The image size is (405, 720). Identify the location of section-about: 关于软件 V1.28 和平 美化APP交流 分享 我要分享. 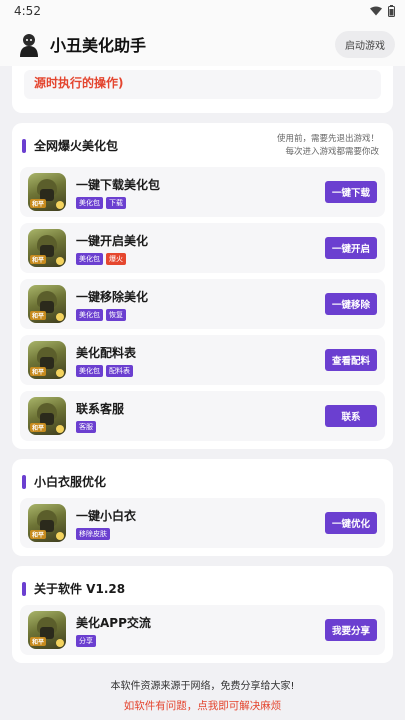
(202, 614).